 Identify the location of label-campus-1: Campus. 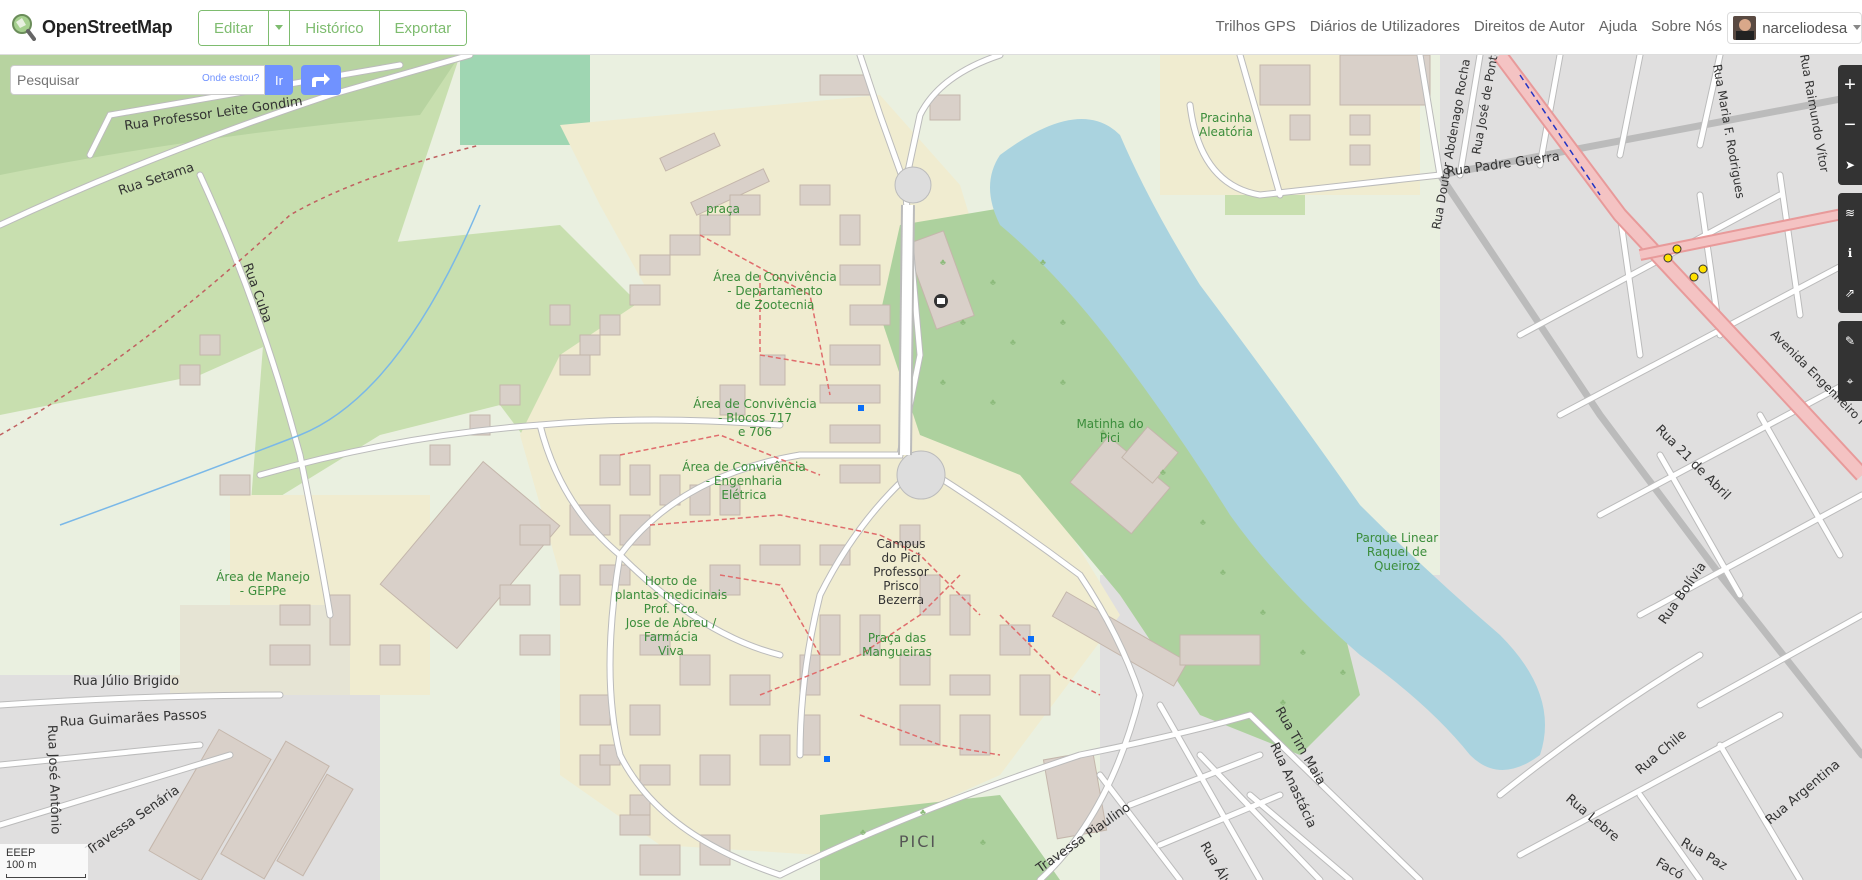
(901, 544).